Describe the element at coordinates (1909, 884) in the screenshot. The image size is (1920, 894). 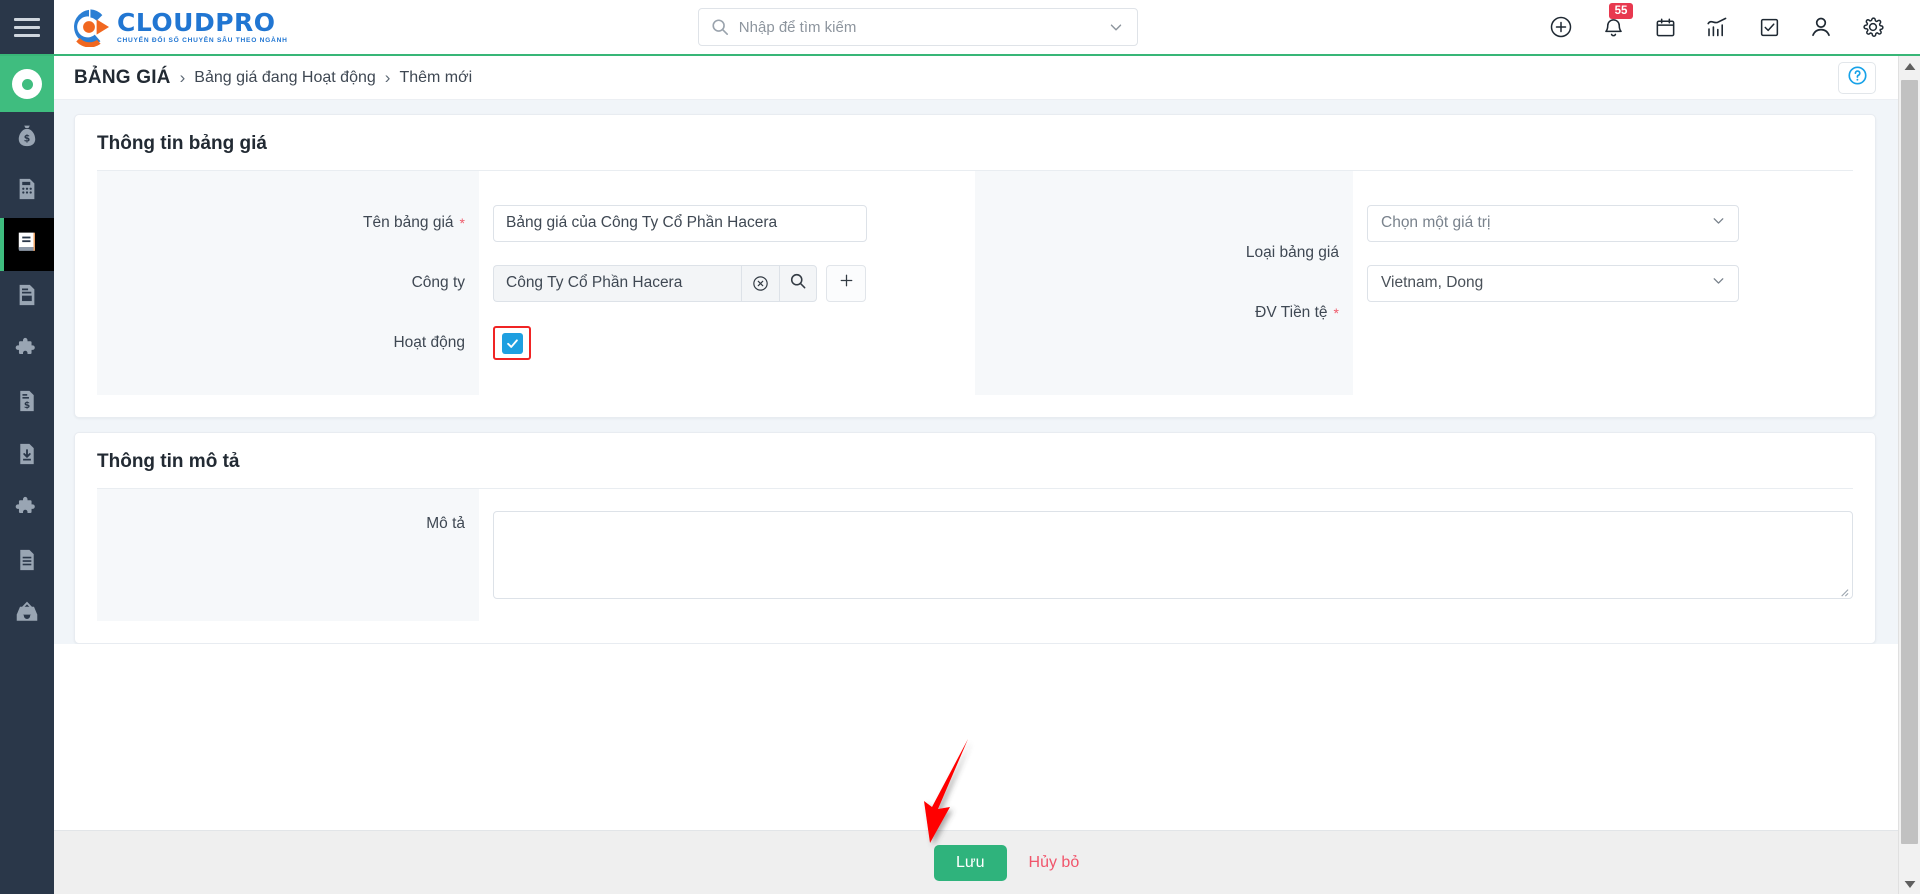
I see `caret-down-icon` at that location.